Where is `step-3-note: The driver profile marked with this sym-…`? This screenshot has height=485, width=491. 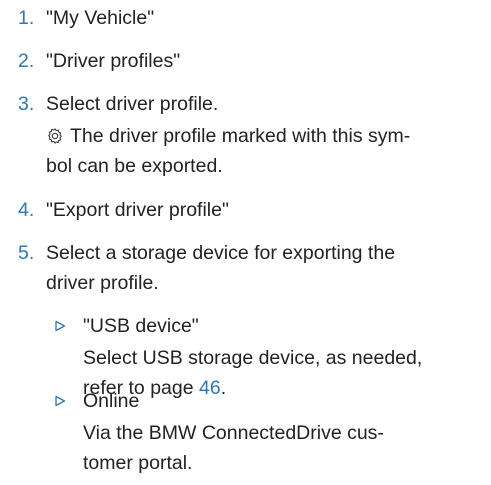 step-3-note: The driver profile marked with this sym-… is located at coordinates (261, 151).